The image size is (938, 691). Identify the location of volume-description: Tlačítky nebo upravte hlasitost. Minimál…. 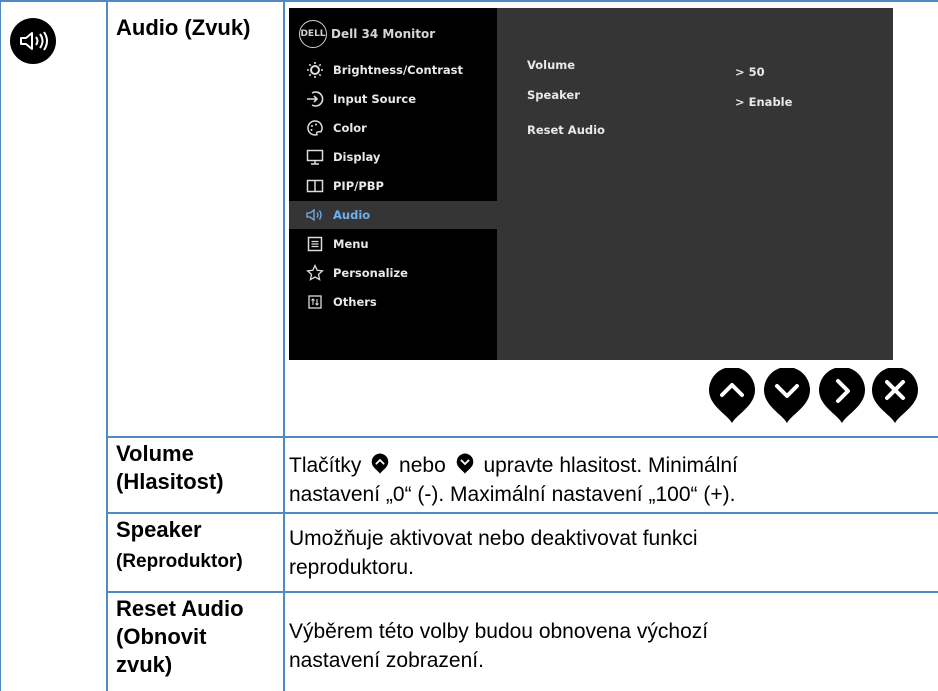
(513, 480).